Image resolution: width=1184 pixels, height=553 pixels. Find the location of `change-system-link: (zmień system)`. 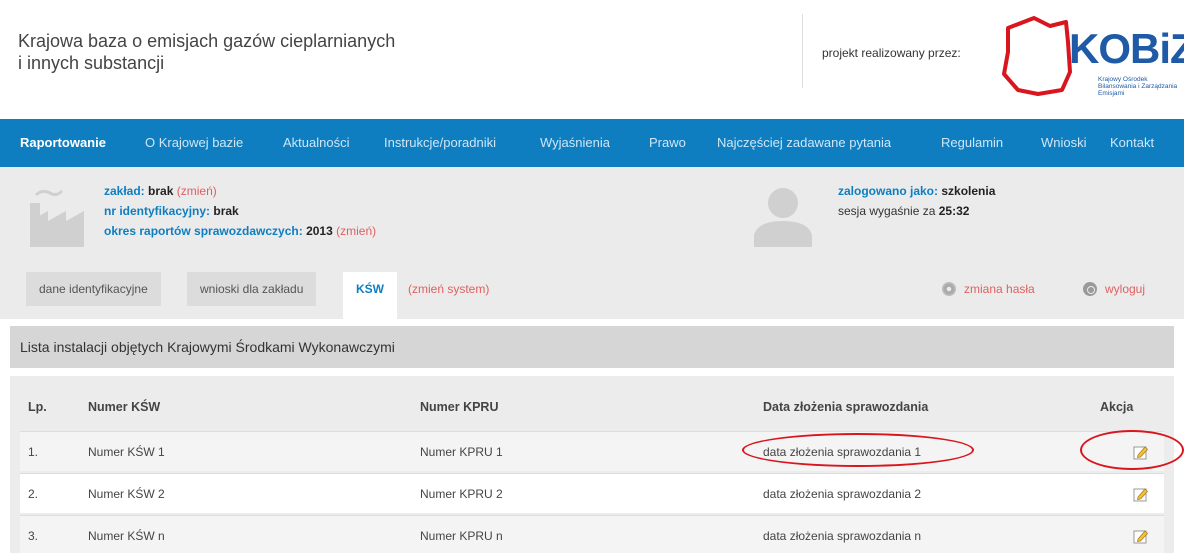

change-system-link: (zmień system) is located at coordinates (448, 289).